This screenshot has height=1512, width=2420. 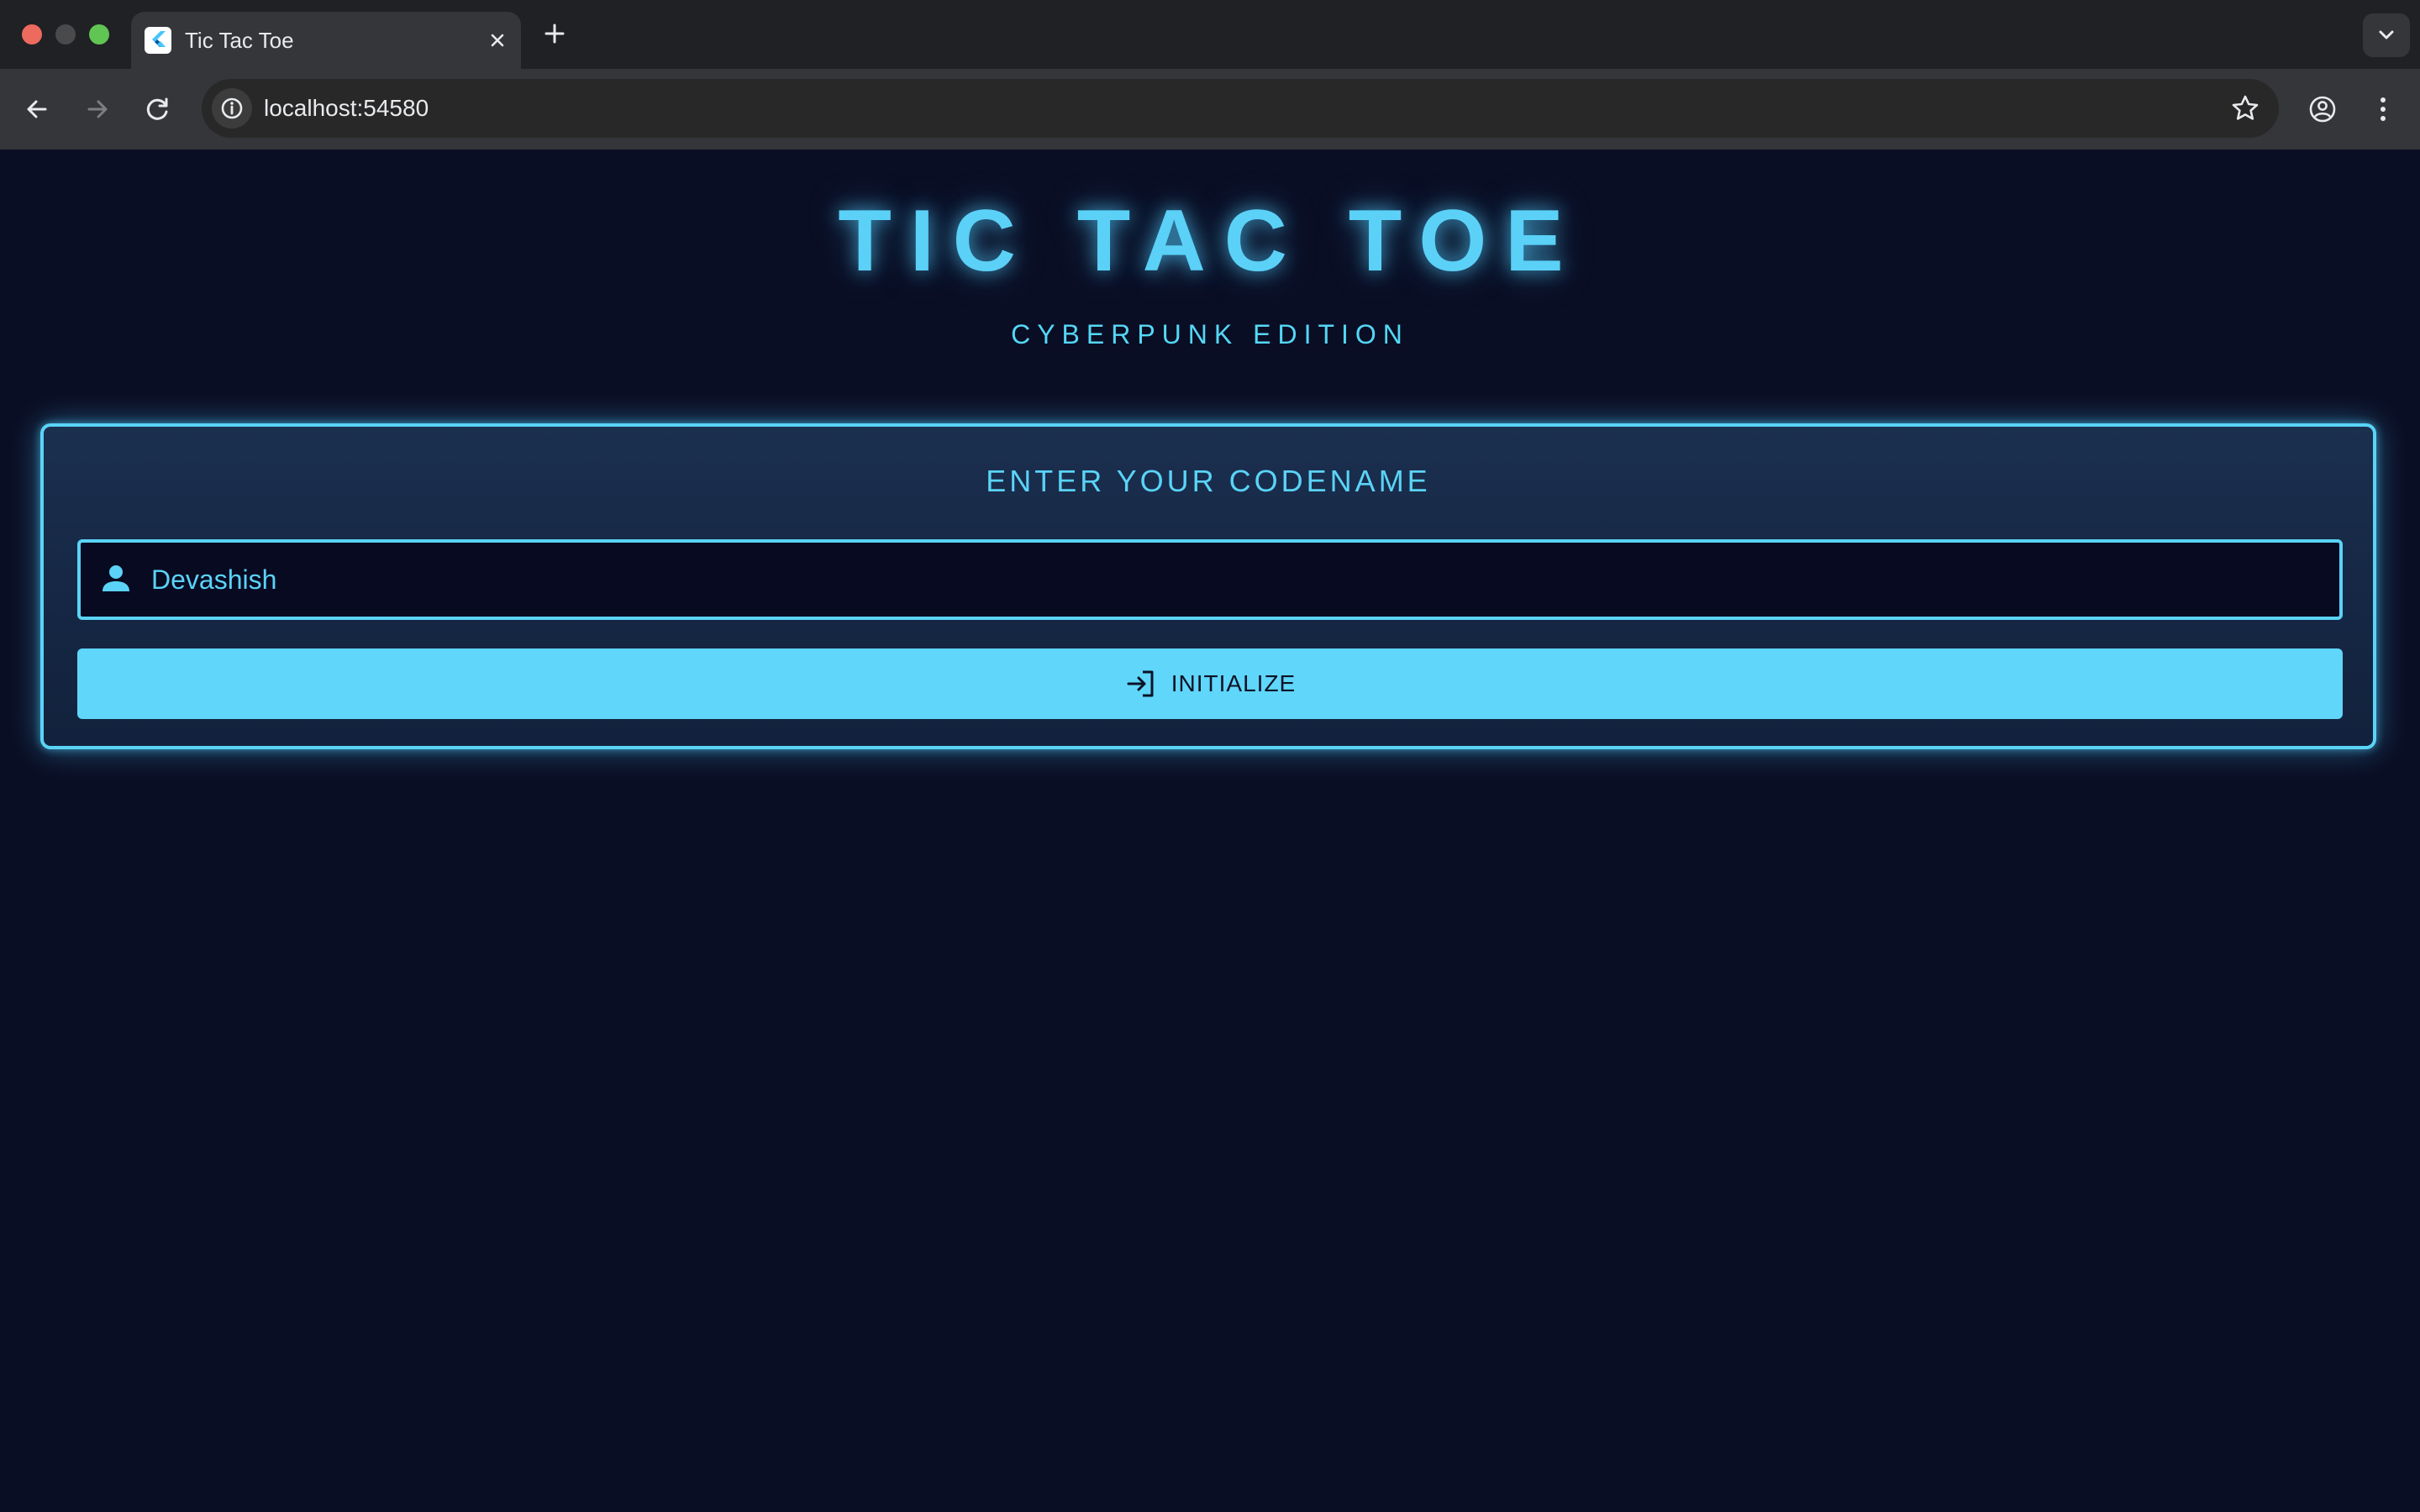 What do you see at coordinates (2245, 108) in the screenshot?
I see `star-icon` at bounding box center [2245, 108].